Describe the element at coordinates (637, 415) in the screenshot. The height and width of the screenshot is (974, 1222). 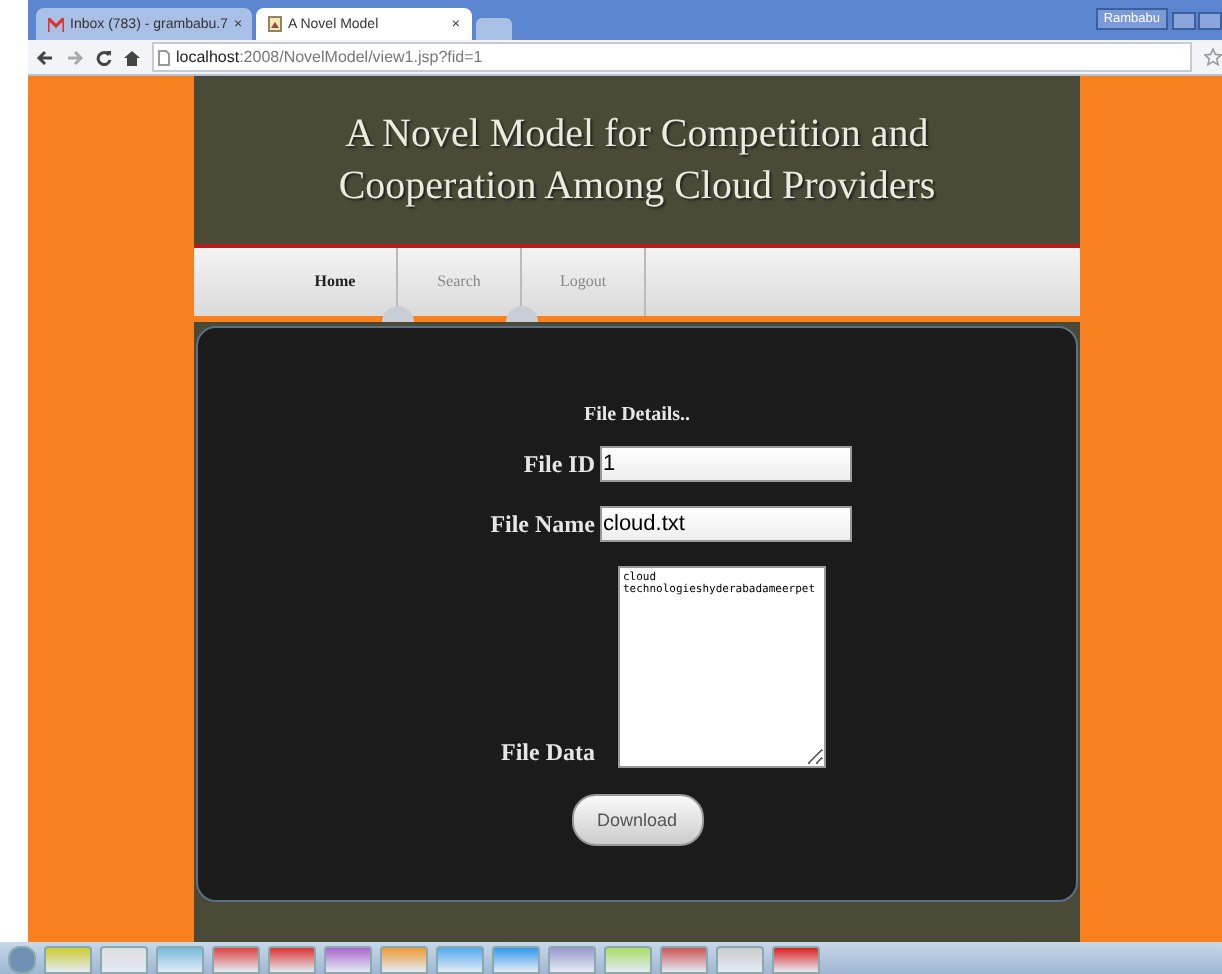
I see `form-heading: File Details..` at that location.